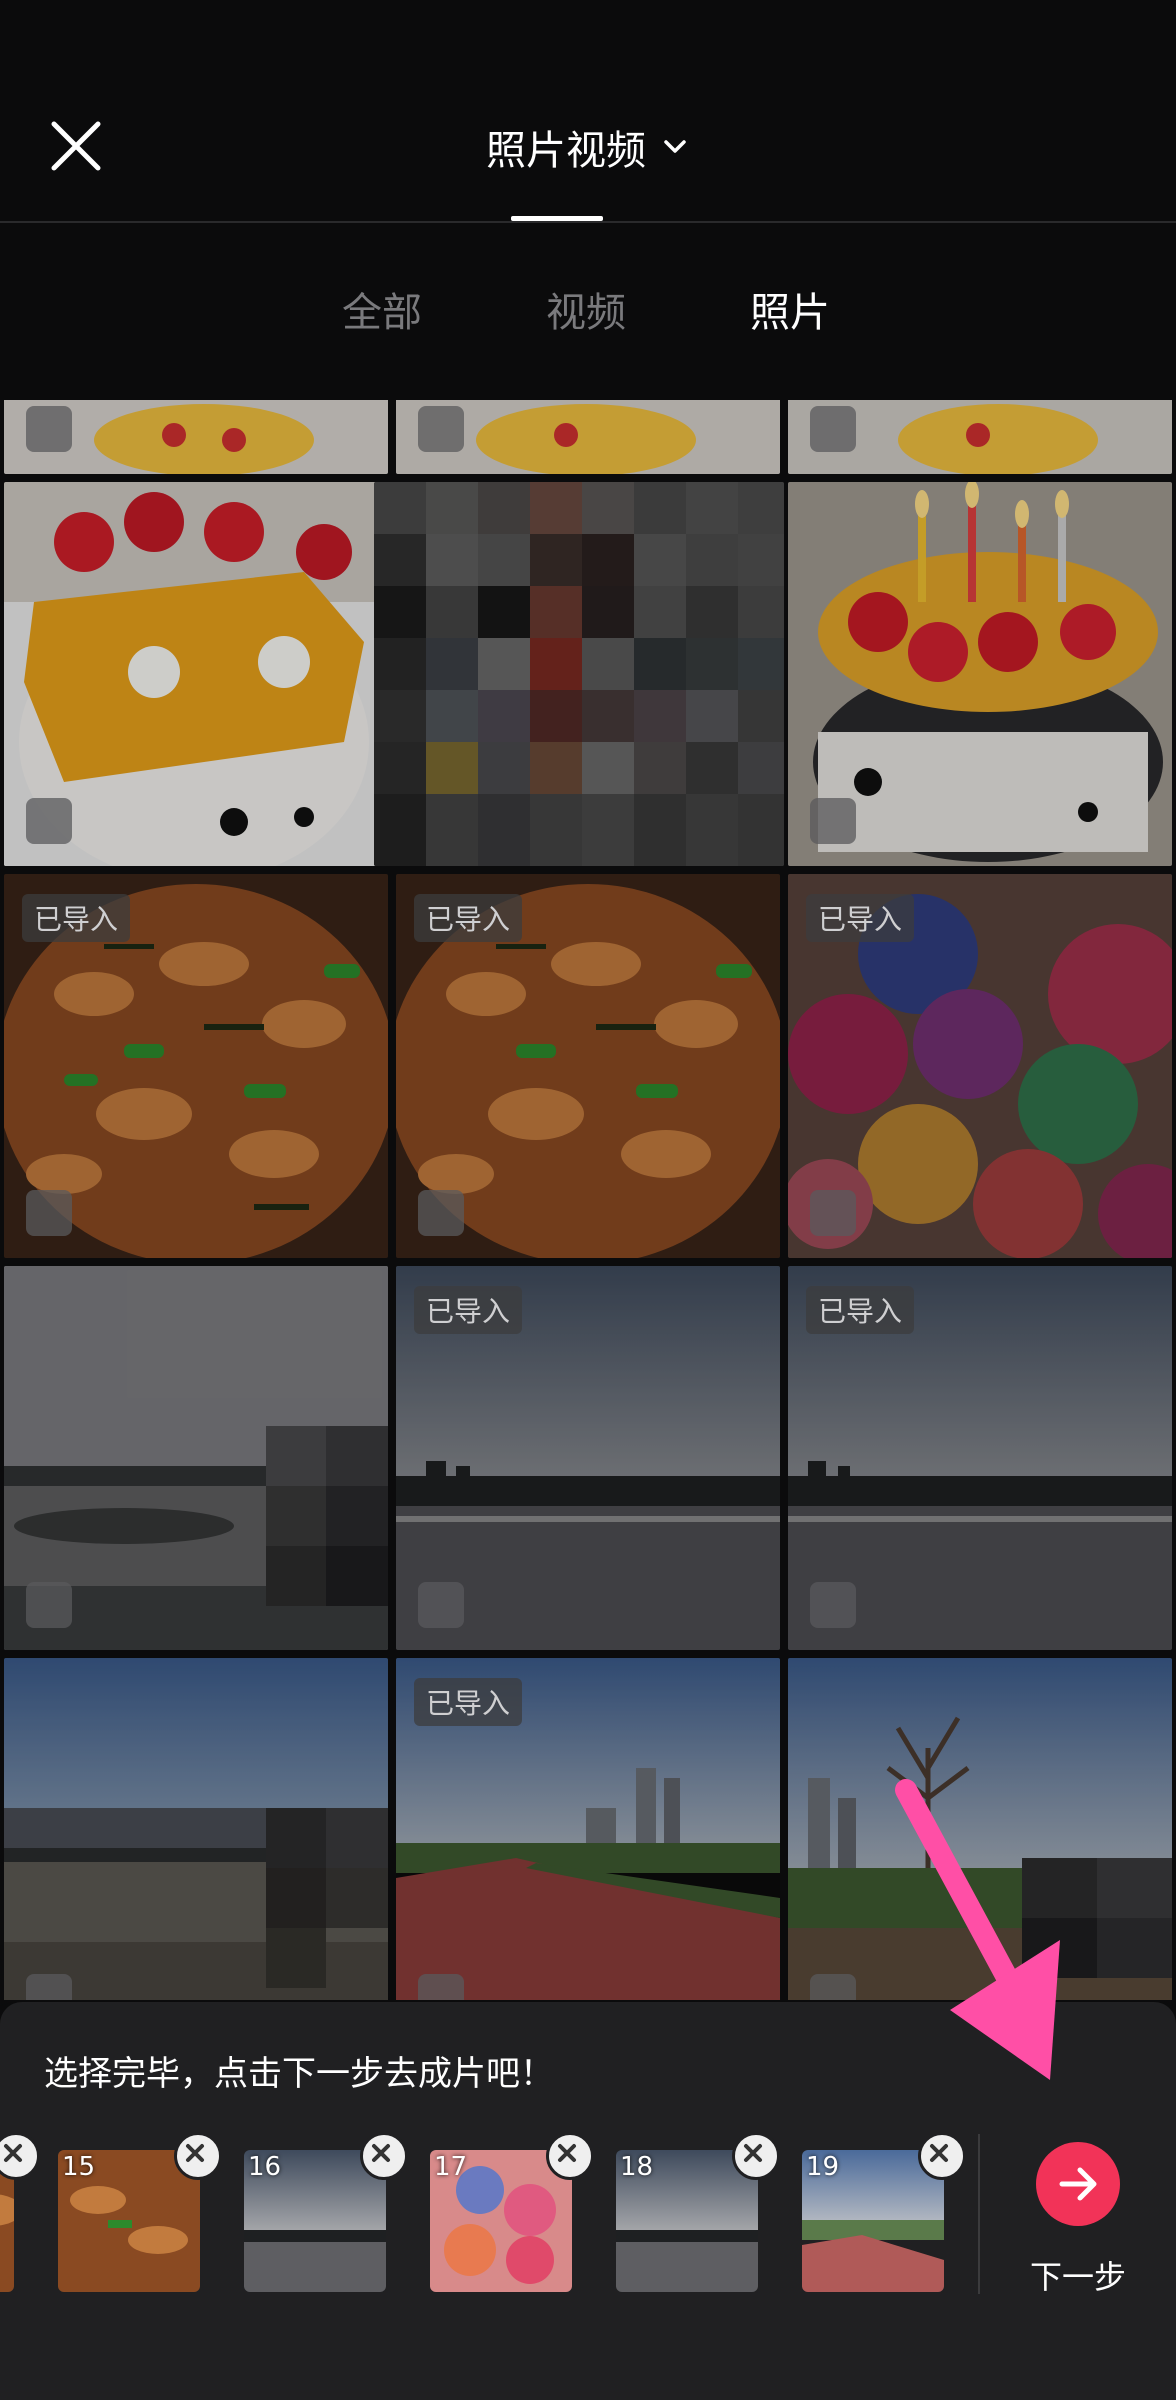 Image resolution: width=1176 pixels, height=2400 pixels. Describe the element at coordinates (1077, 2277) in the screenshot. I see `next-label: 下一步` at that location.